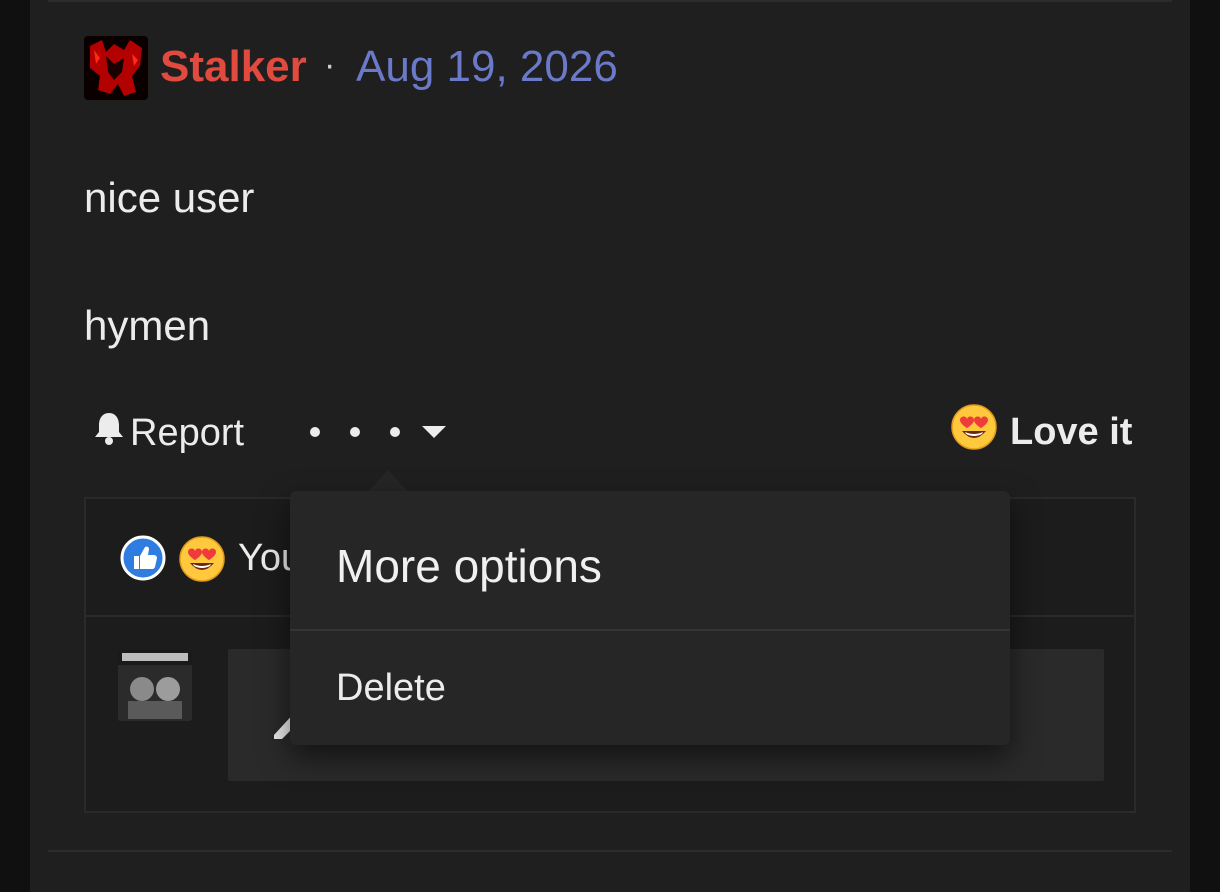  Describe the element at coordinates (487, 67) in the screenshot. I see `post-date: Aug 19, 2026` at that location.